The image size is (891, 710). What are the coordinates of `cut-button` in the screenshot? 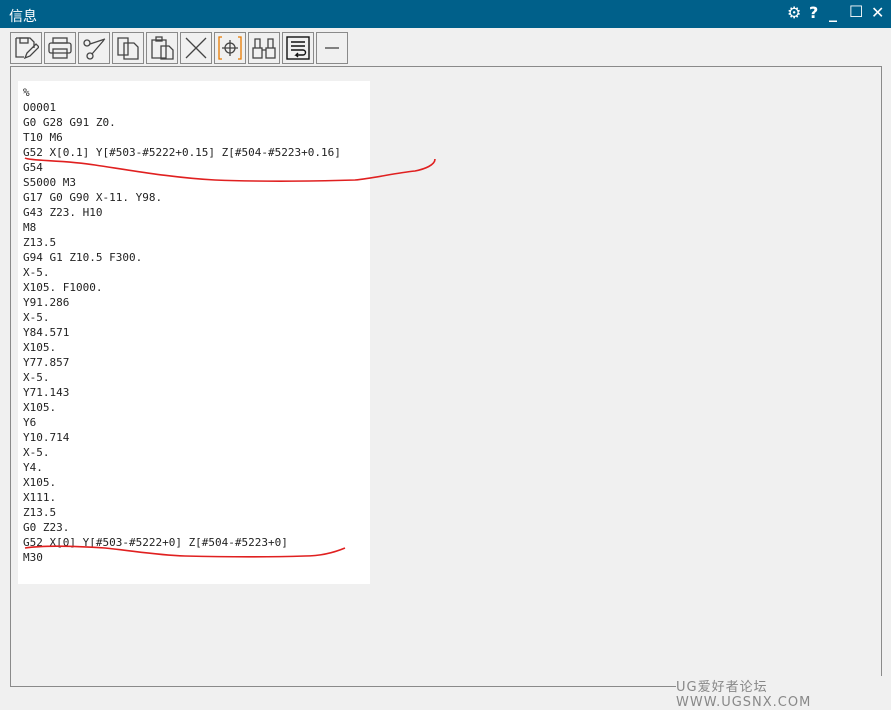 It's located at (94, 48).